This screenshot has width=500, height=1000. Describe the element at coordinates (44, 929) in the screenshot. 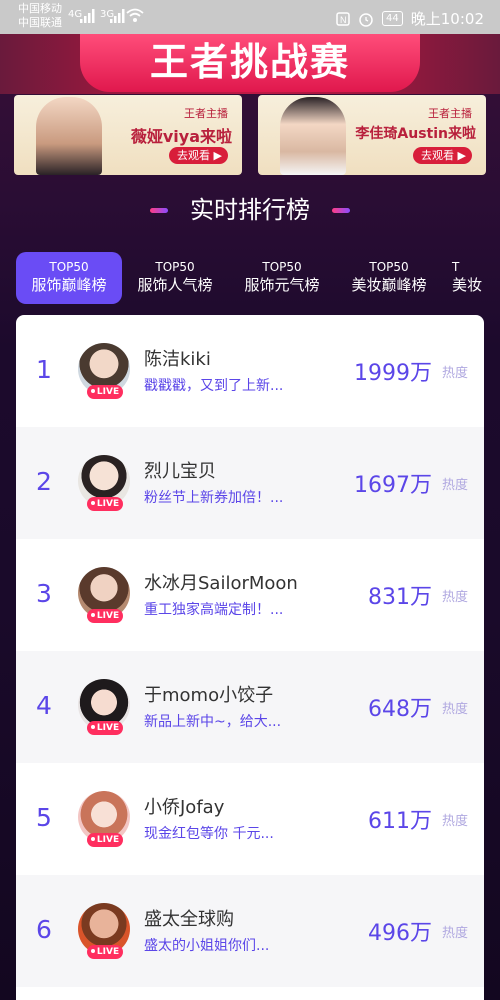

I see `rank-number: 6` at that location.